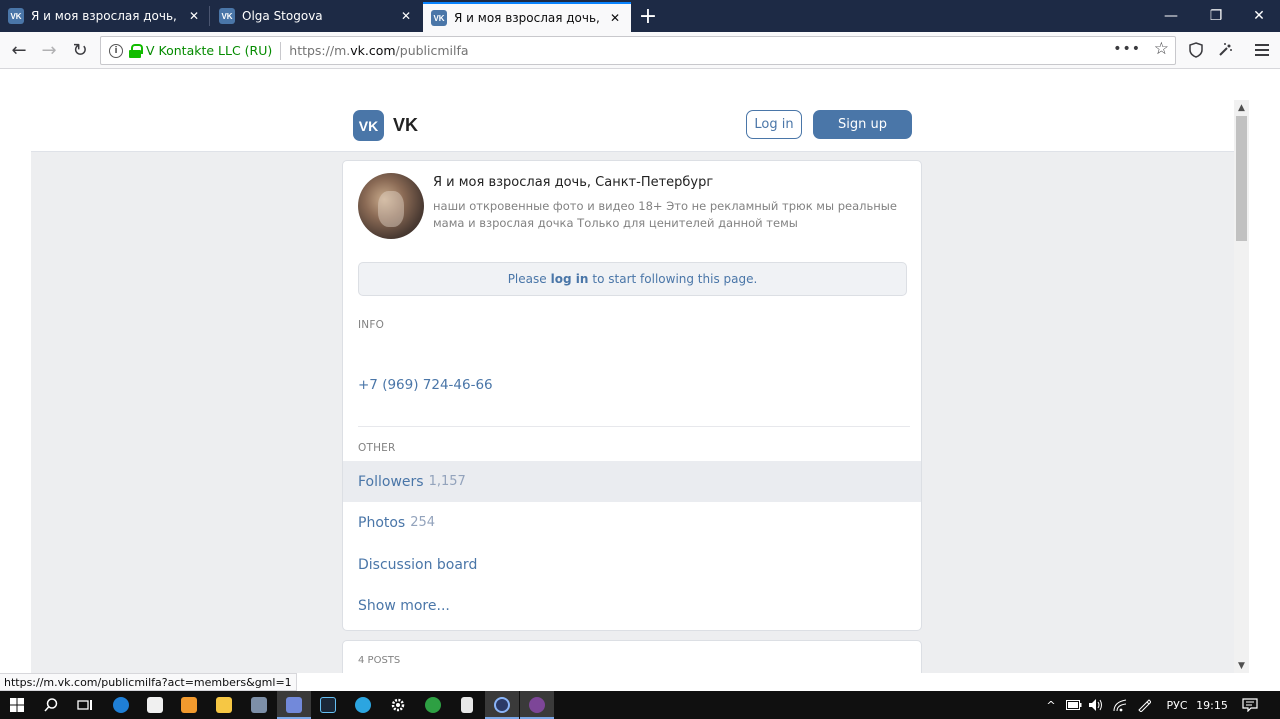 This screenshot has width=1280, height=719. I want to click on site-info-icon: i, so click(116, 50).